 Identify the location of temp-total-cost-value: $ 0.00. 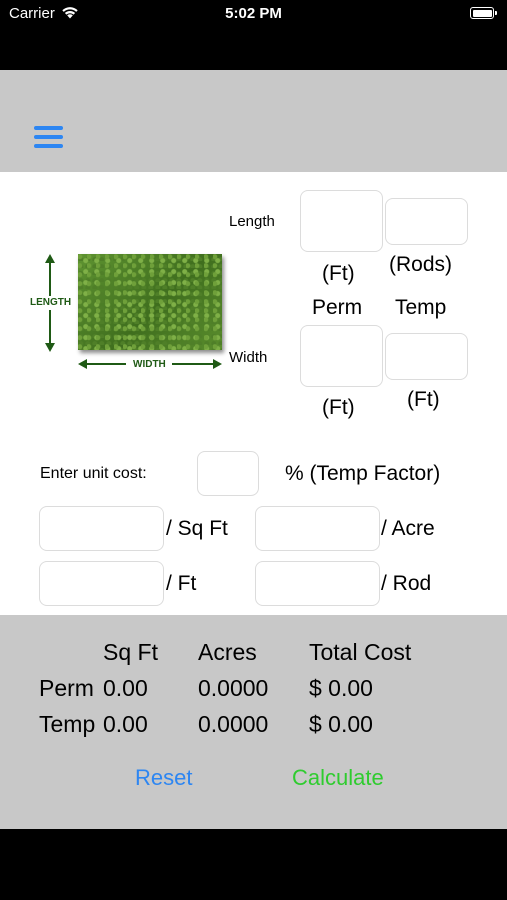
(341, 724).